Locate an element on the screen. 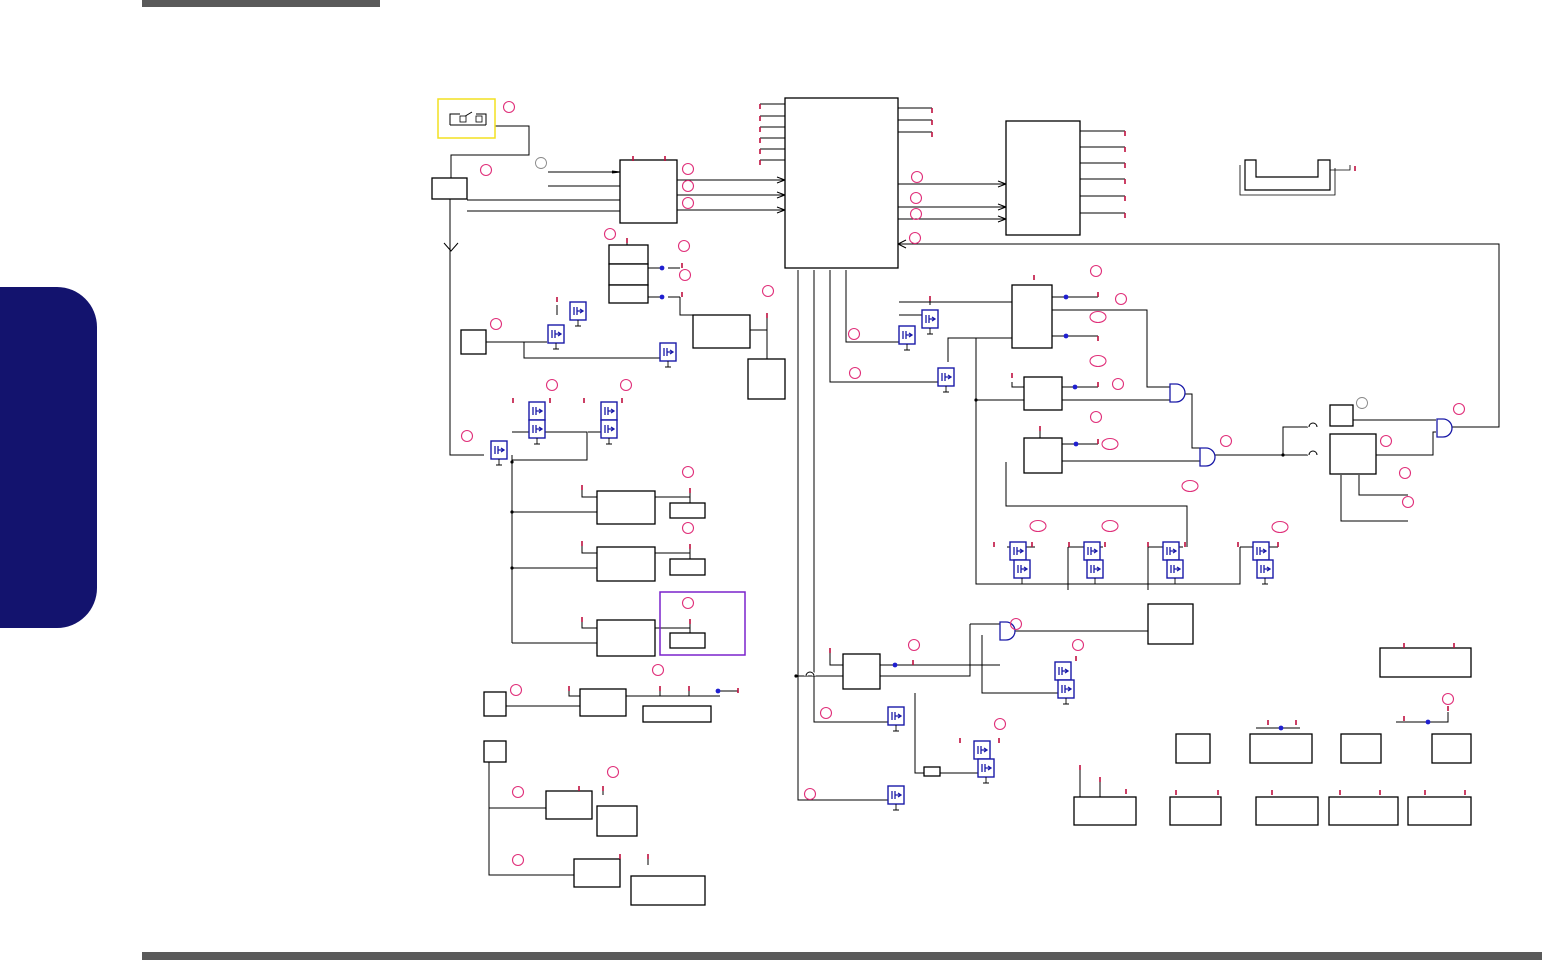 This screenshot has height=960, width=1542. connector-bracket is located at coordinates (1287, 175).